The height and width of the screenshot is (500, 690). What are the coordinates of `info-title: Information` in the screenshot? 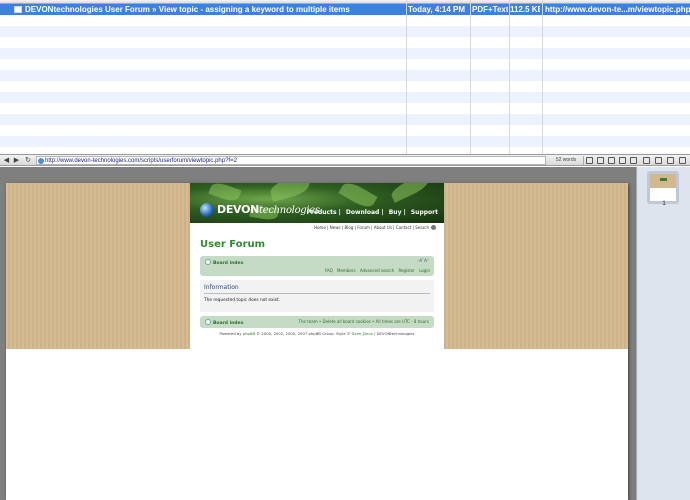 It's located at (221, 287).